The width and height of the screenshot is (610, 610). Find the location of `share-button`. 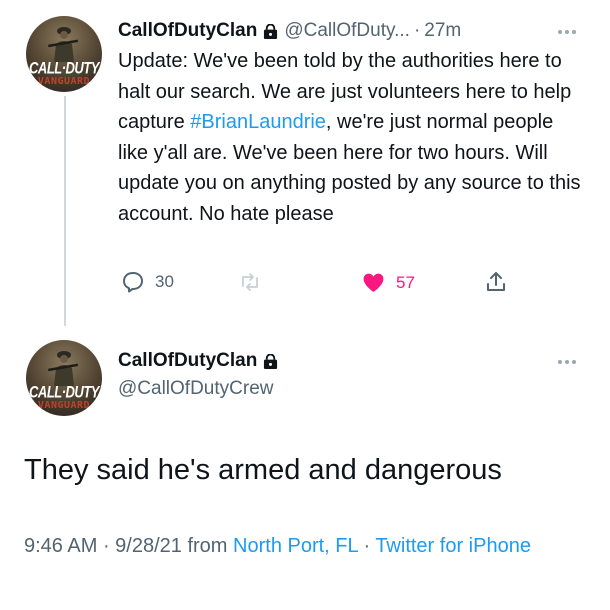

share-button is located at coordinates (496, 282).